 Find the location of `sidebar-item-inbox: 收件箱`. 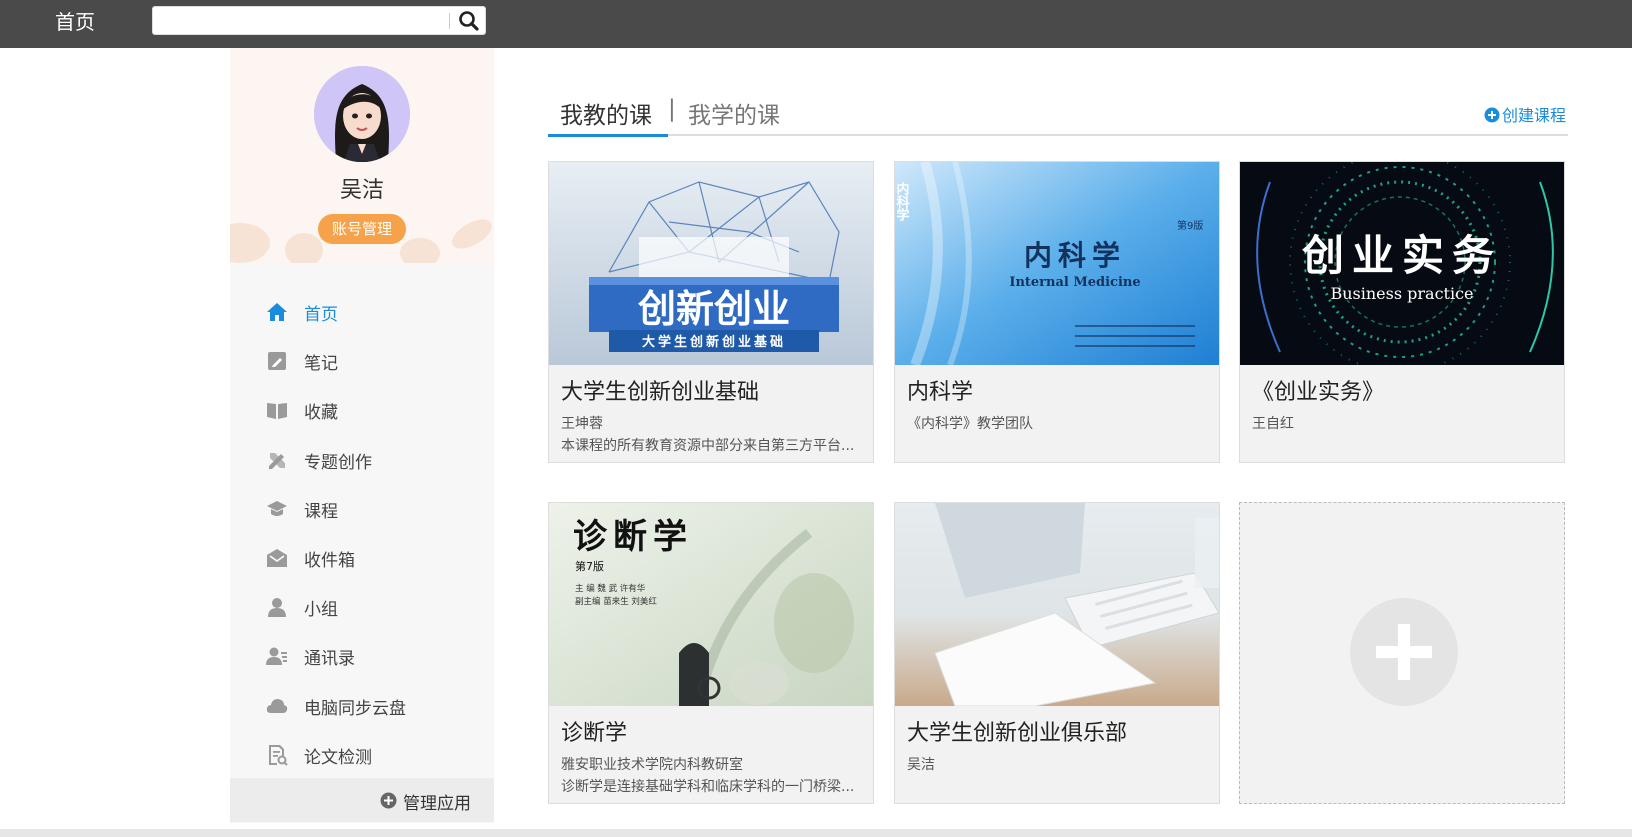

sidebar-item-inbox: 收件箱 is located at coordinates (362, 557).